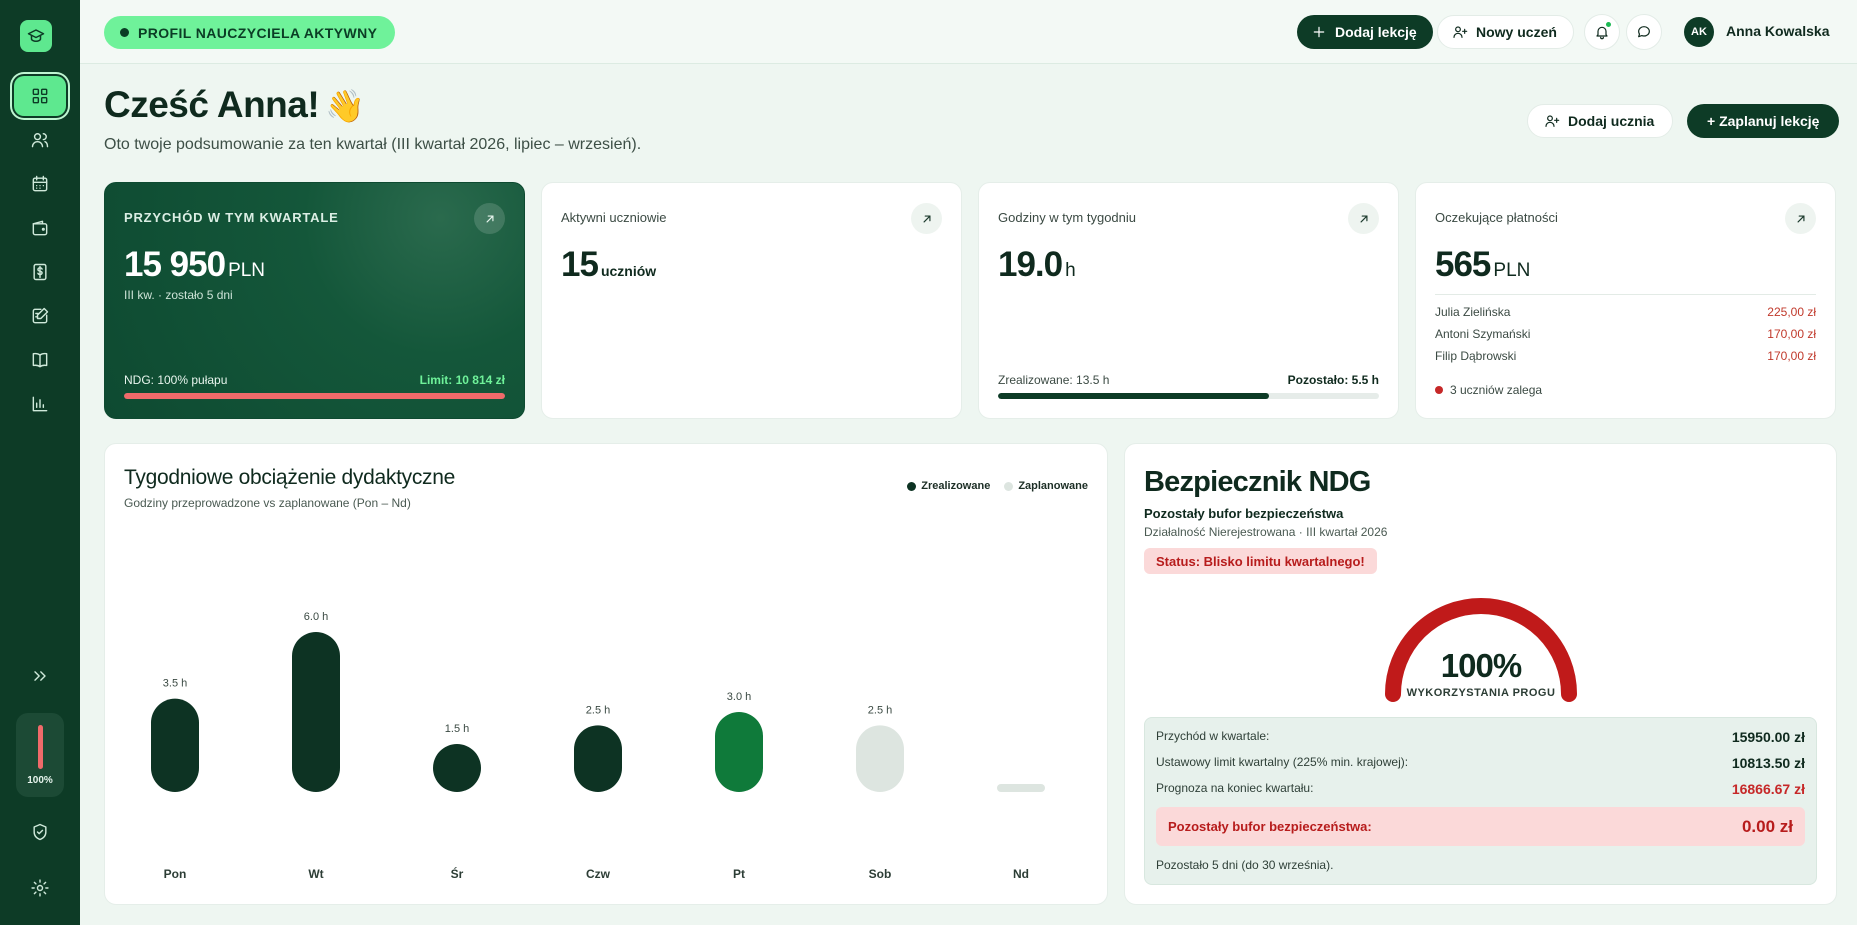 Image resolution: width=1857 pixels, height=925 pixels. Describe the element at coordinates (1625, 294) in the screenshot. I see `divider` at that location.